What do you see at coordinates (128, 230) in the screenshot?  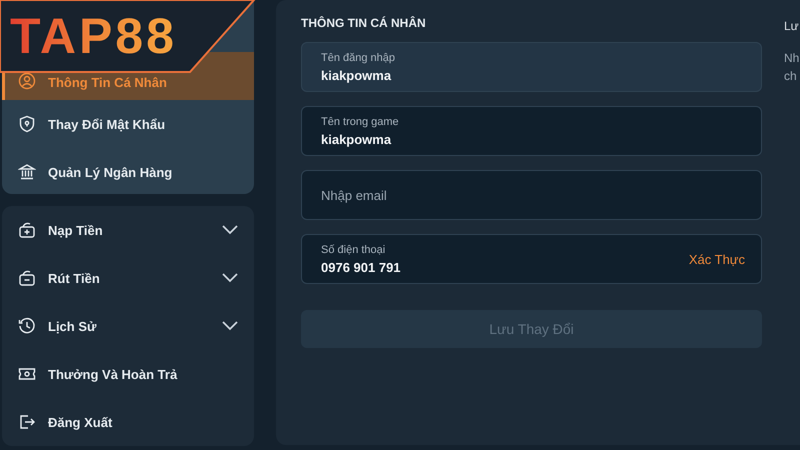 I see `menu-item: Nạp Tiền` at bounding box center [128, 230].